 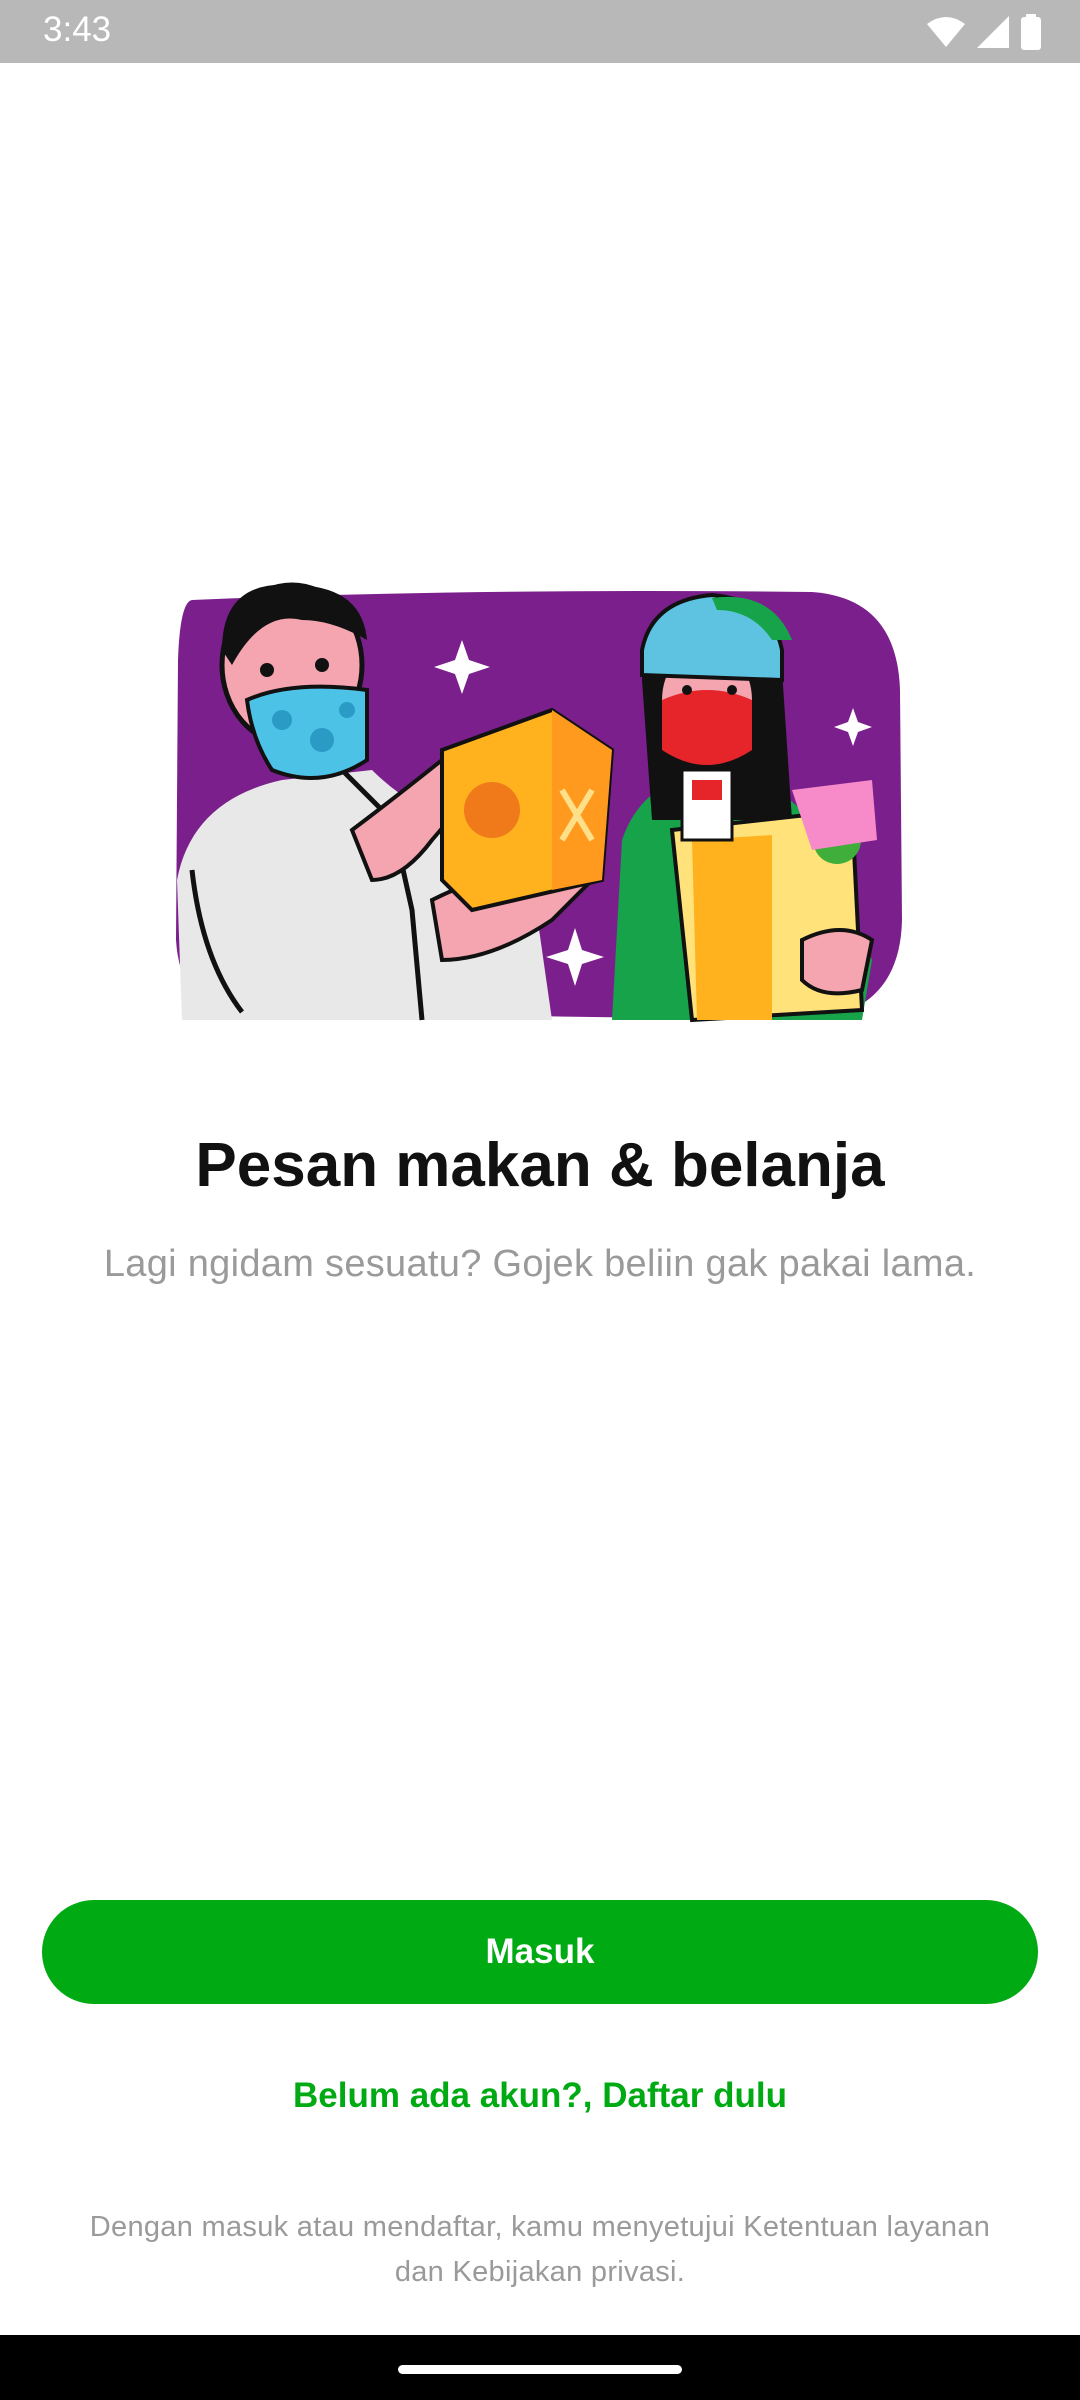 I want to click on status-icons, so click(x=984, y=32).